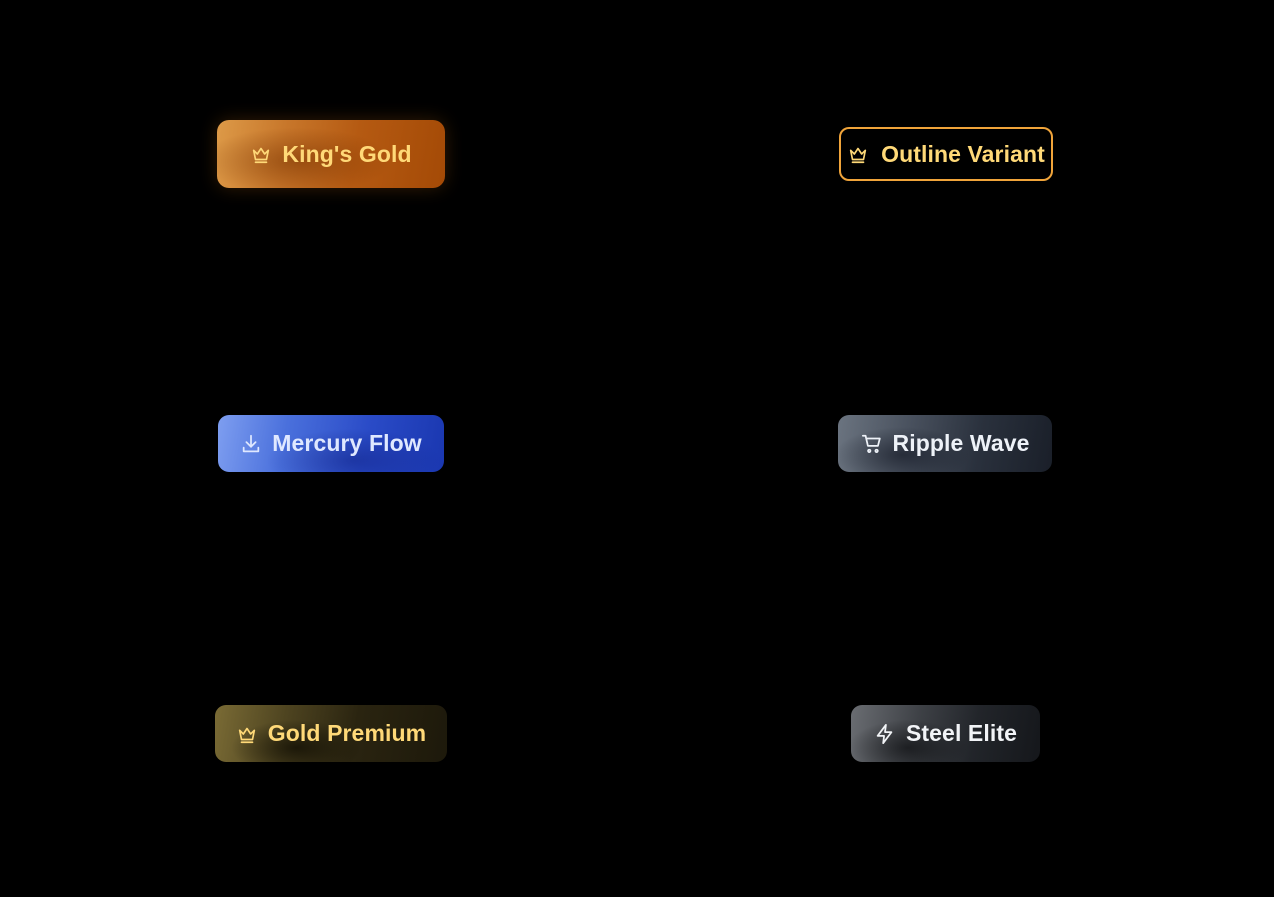 The image size is (1274, 897). What do you see at coordinates (961, 443) in the screenshot?
I see `ripple-wave-label: Ripple Wave` at bounding box center [961, 443].